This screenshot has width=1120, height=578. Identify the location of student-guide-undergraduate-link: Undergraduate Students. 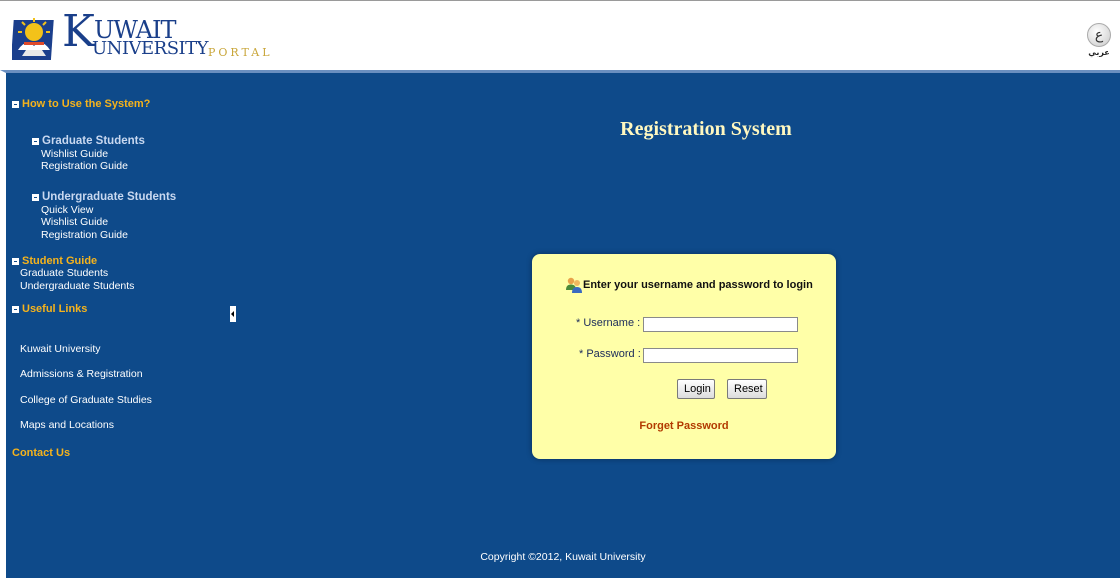
(77, 286).